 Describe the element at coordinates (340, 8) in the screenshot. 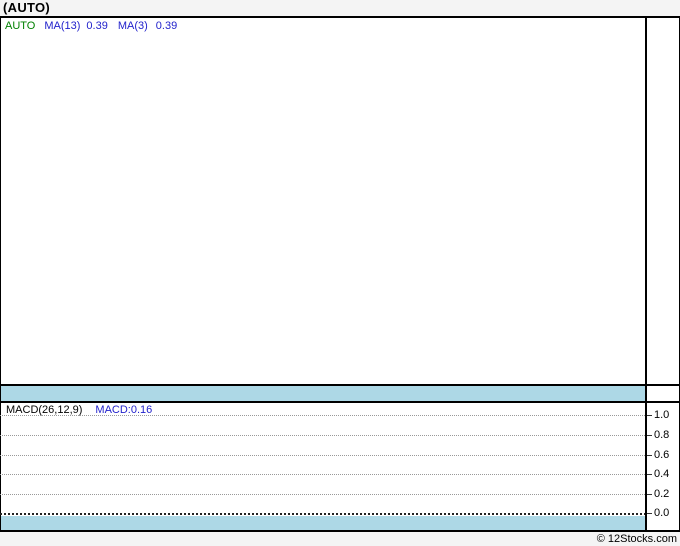

I see `title-bar: (AUTO)` at that location.